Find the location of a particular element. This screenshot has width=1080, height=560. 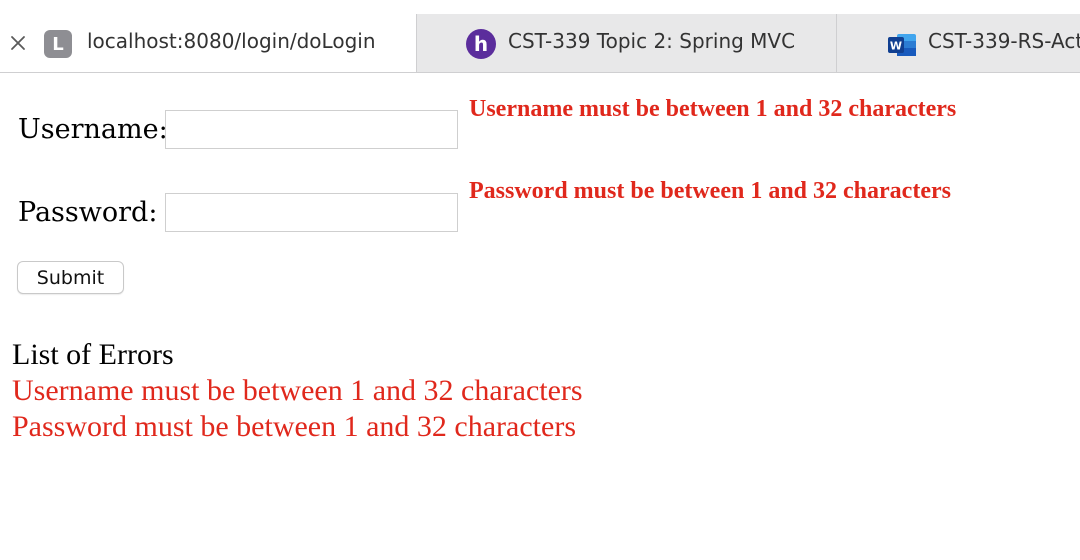

letter-l-favicon-icon: L is located at coordinates (58, 44).